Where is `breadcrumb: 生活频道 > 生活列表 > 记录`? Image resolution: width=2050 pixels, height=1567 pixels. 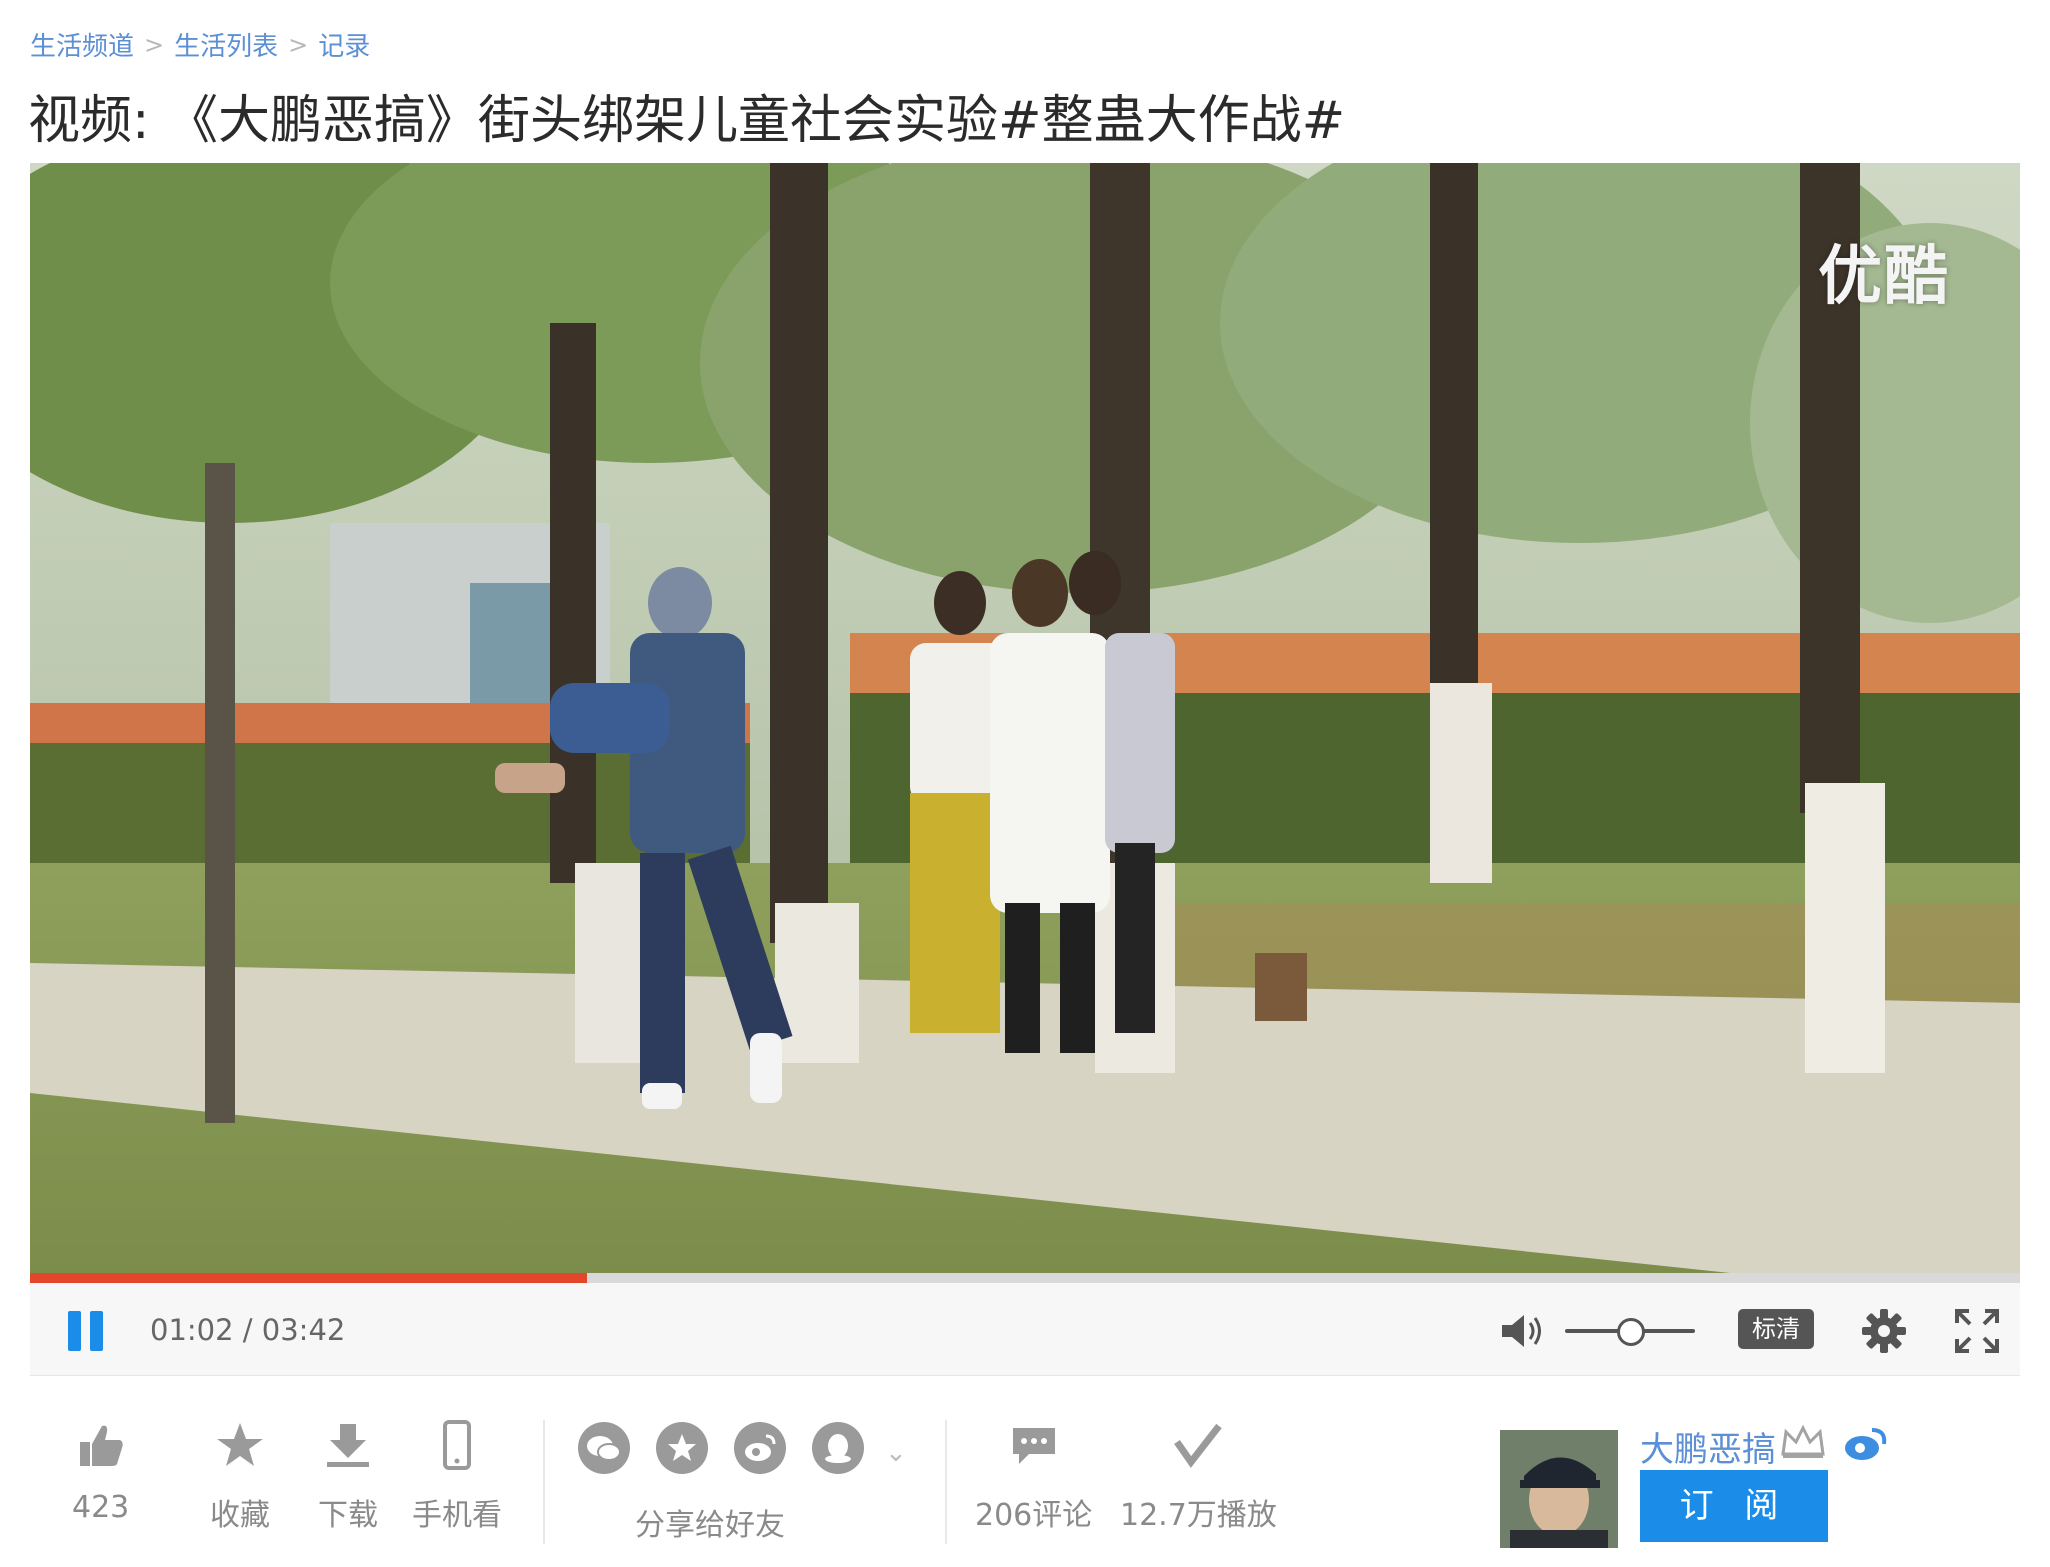
breadcrumb: 生活频道 > 生活列表 > 记录 is located at coordinates (200, 44).